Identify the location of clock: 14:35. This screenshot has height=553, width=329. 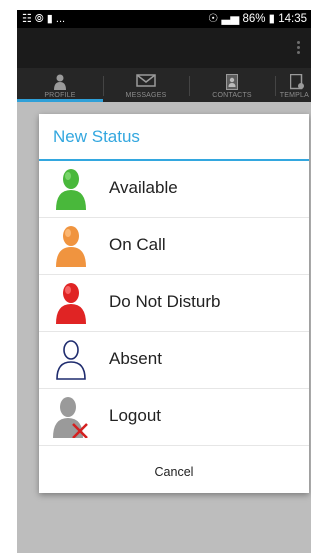
(292, 19).